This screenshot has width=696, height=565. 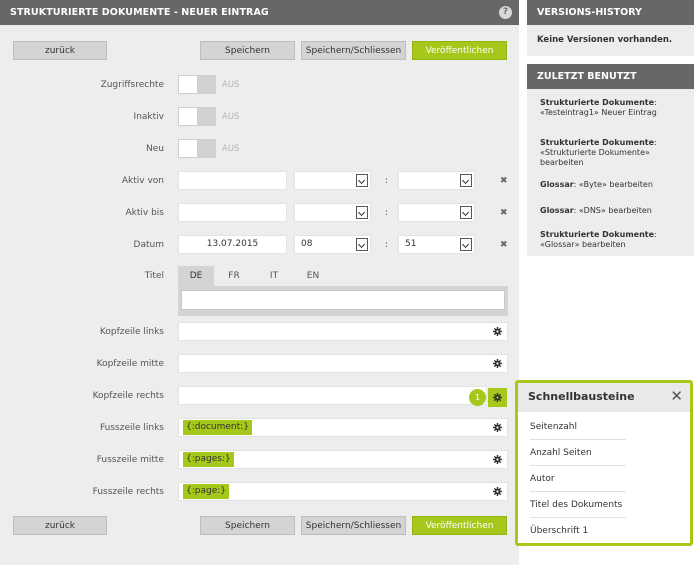 What do you see at coordinates (676, 396) in the screenshot?
I see `close-icon: ✕` at bounding box center [676, 396].